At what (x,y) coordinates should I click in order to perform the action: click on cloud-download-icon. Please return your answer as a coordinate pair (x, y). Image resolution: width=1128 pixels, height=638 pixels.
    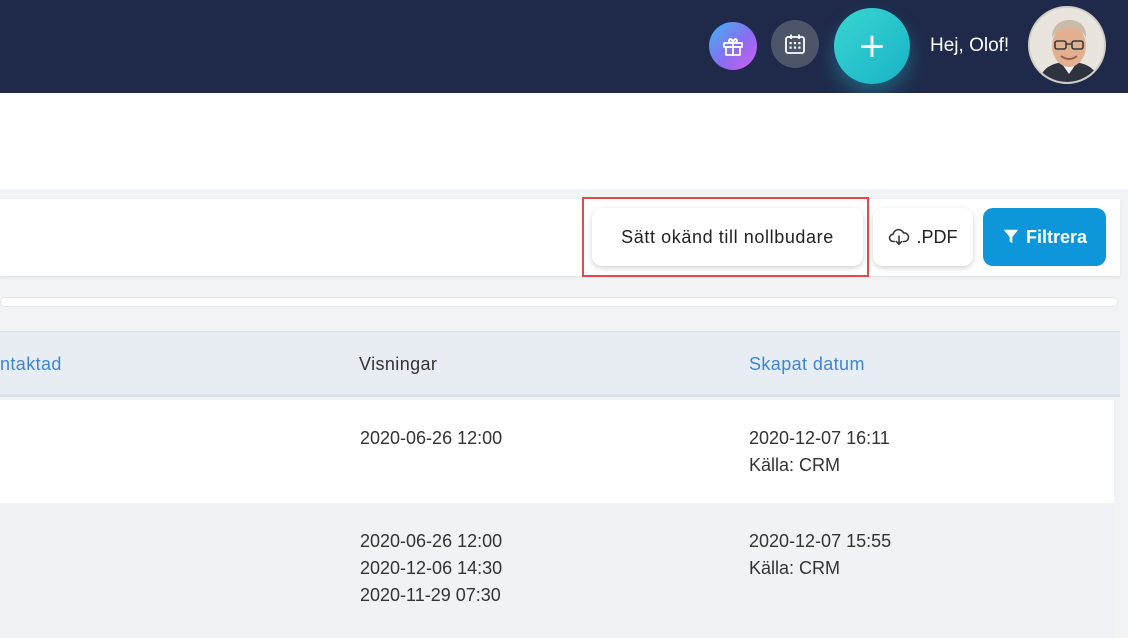
    Looking at the image, I should click on (899, 236).